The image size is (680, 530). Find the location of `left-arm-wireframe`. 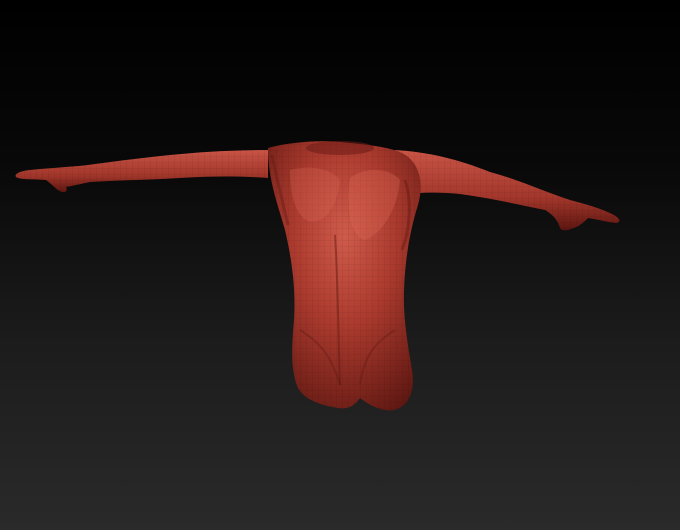

left-arm-wireframe is located at coordinates (142, 171).